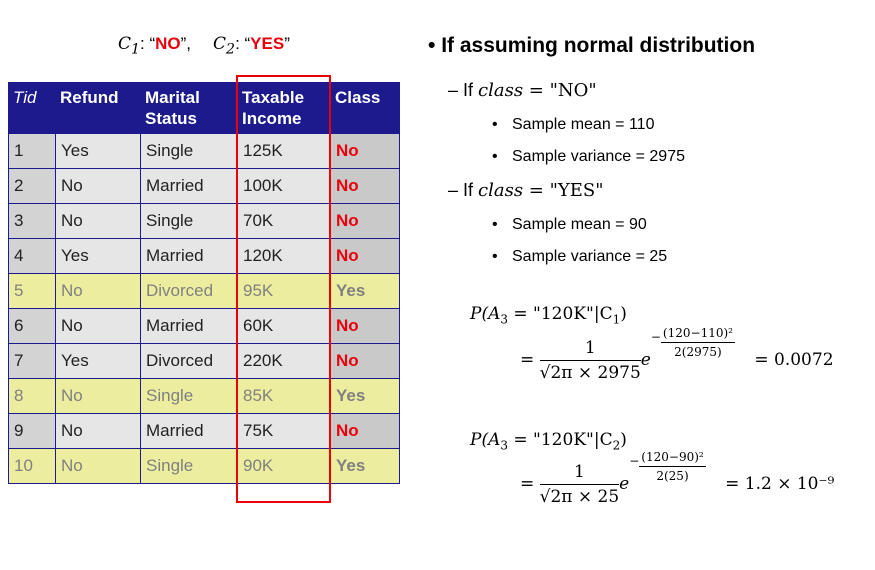  I want to click on formula1-fraction: 1 √2π × 2975, so click(590, 360).